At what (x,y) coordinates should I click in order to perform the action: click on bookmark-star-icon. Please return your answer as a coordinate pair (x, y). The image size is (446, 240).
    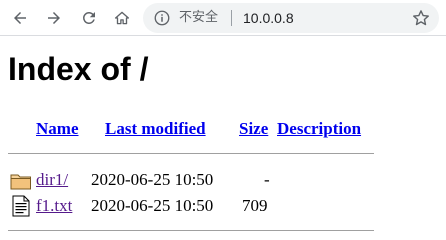
    Looking at the image, I should click on (421, 18).